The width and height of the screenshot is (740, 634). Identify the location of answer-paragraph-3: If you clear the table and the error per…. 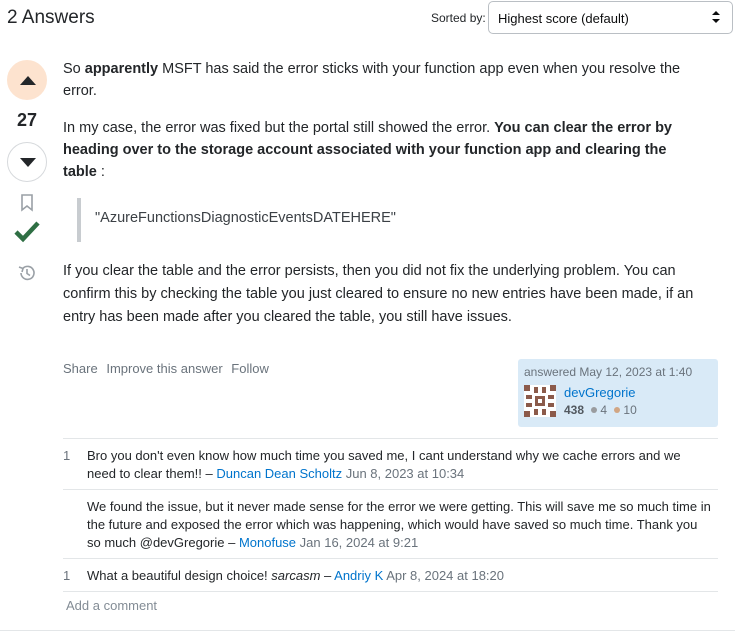
(378, 294).